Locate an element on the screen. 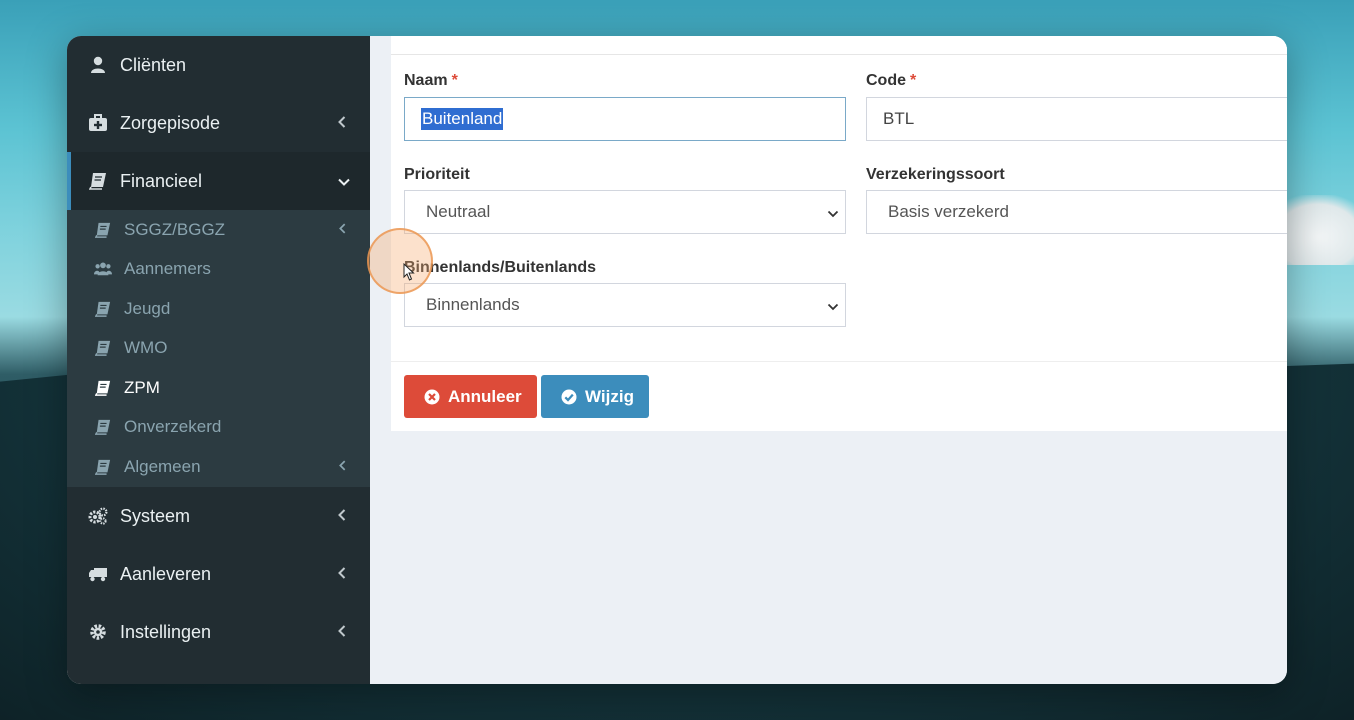 Image resolution: width=1354 pixels, height=720 pixels. save-button: Wijzig is located at coordinates (595, 396).